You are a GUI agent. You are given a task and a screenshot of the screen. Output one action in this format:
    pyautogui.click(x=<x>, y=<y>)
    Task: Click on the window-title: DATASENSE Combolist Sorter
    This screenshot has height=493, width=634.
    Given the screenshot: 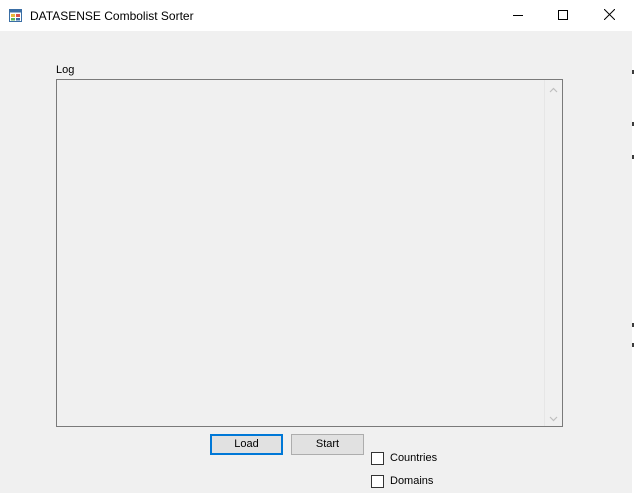 What is the action you would take?
    pyautogui.click(x=112, y=16)
    